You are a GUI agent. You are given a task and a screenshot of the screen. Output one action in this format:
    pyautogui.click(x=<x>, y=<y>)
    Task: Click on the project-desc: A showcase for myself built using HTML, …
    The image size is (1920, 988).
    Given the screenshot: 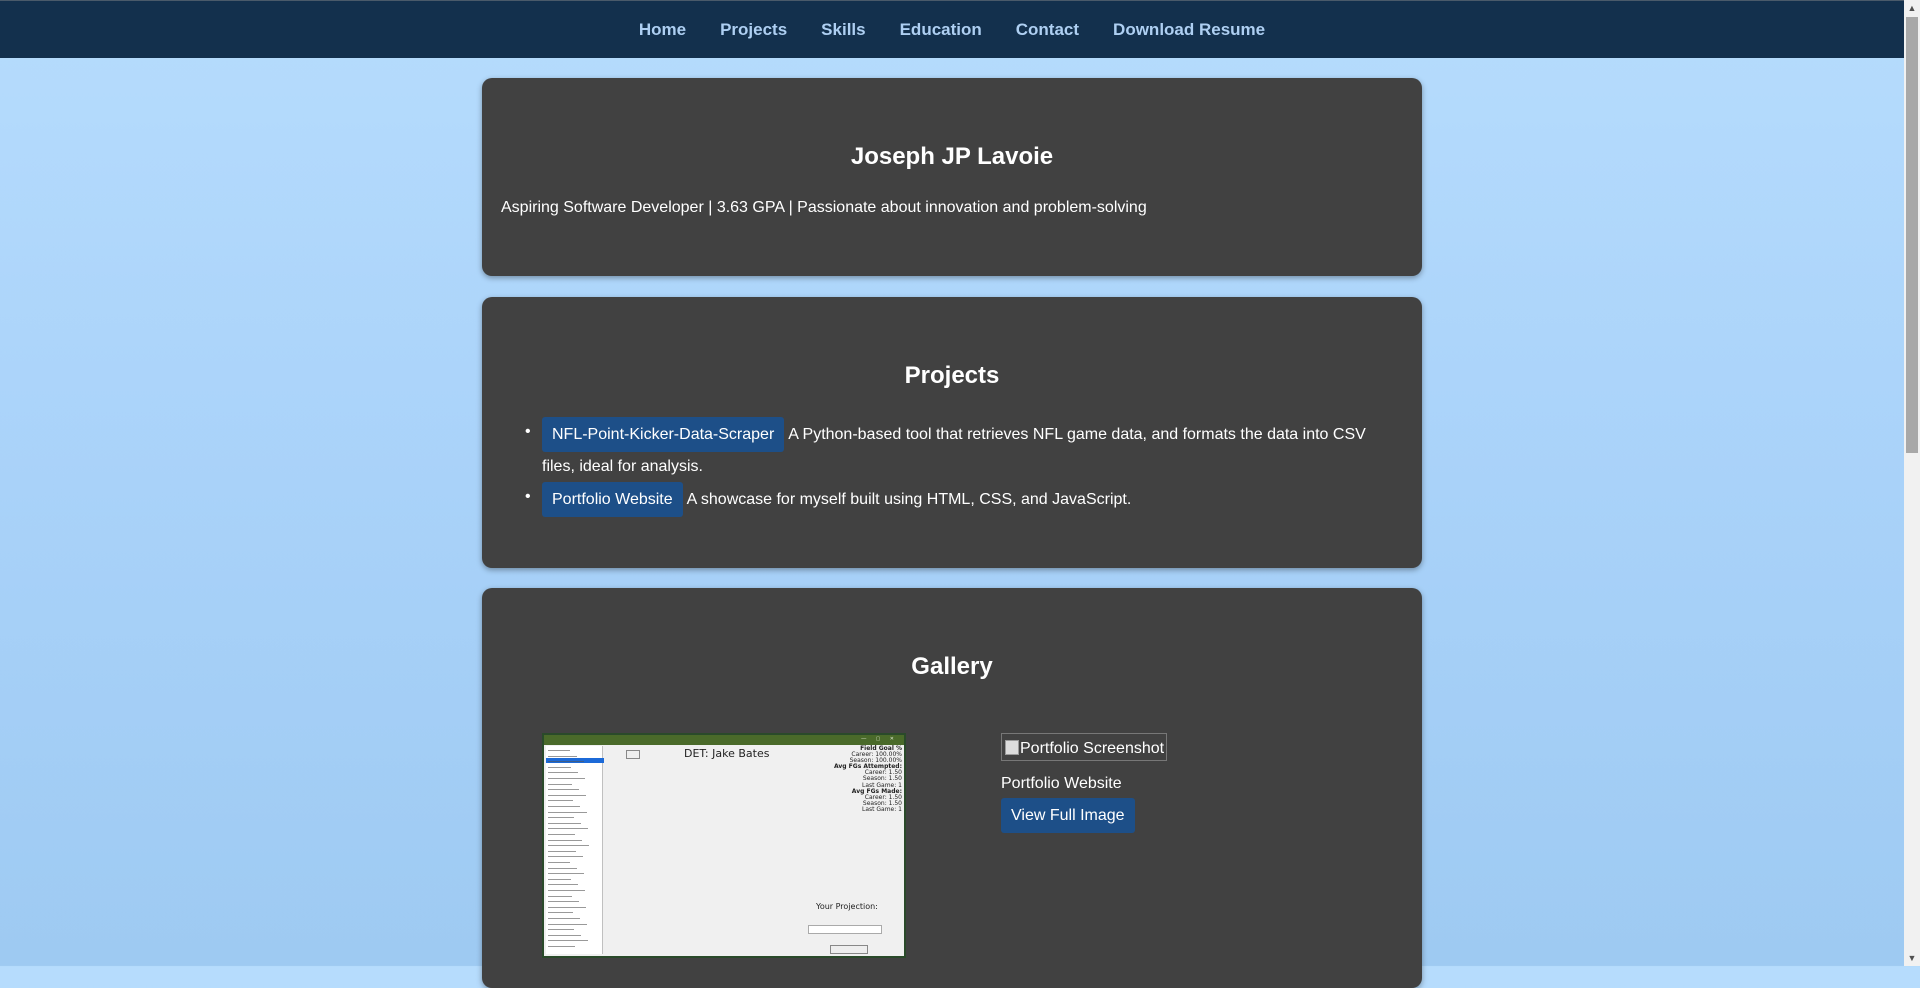 What is the action you would take?
    pyautogui.click(x=909, y=499)
    